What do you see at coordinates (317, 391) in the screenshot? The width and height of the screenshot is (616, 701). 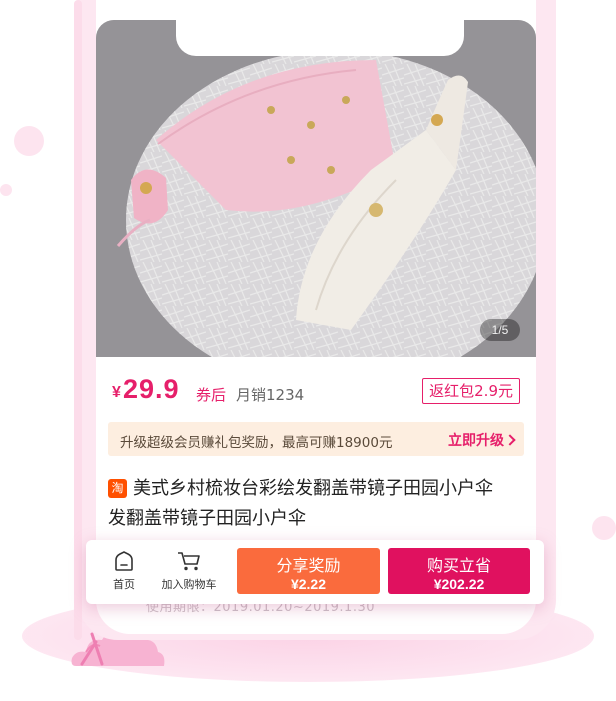 I see `price-row: ¥ 29.9 券后 月销1234 返红包2.9元` at bounding box center [317, 391].